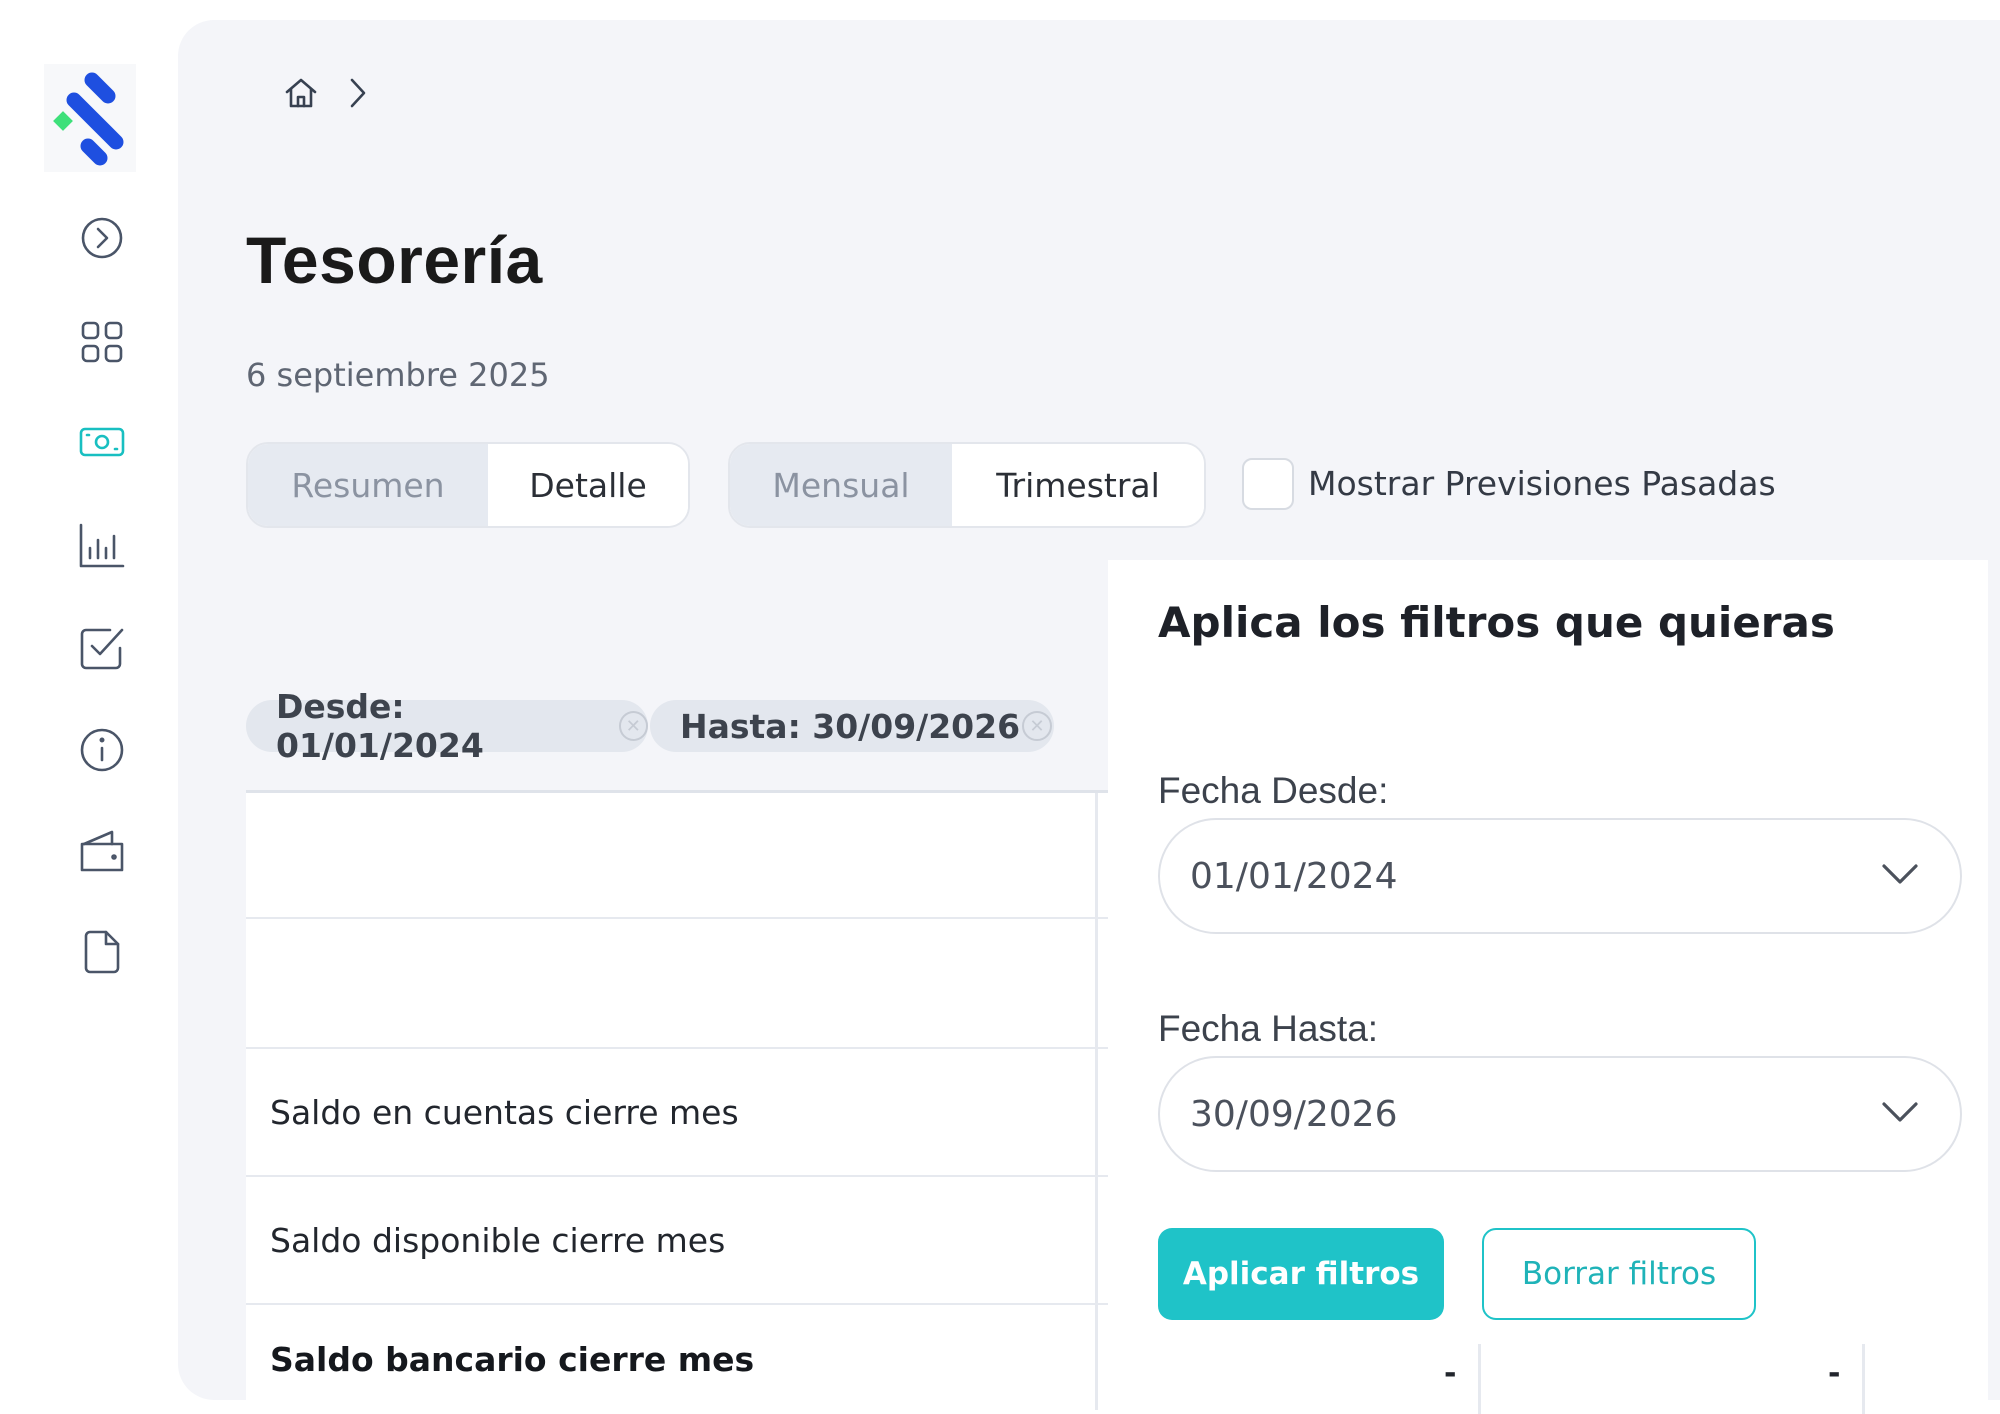  Describe the element at coordinates (498, 1240) in the screenshot. I see `row-label: Saldo disponible cierre mes` at that location.